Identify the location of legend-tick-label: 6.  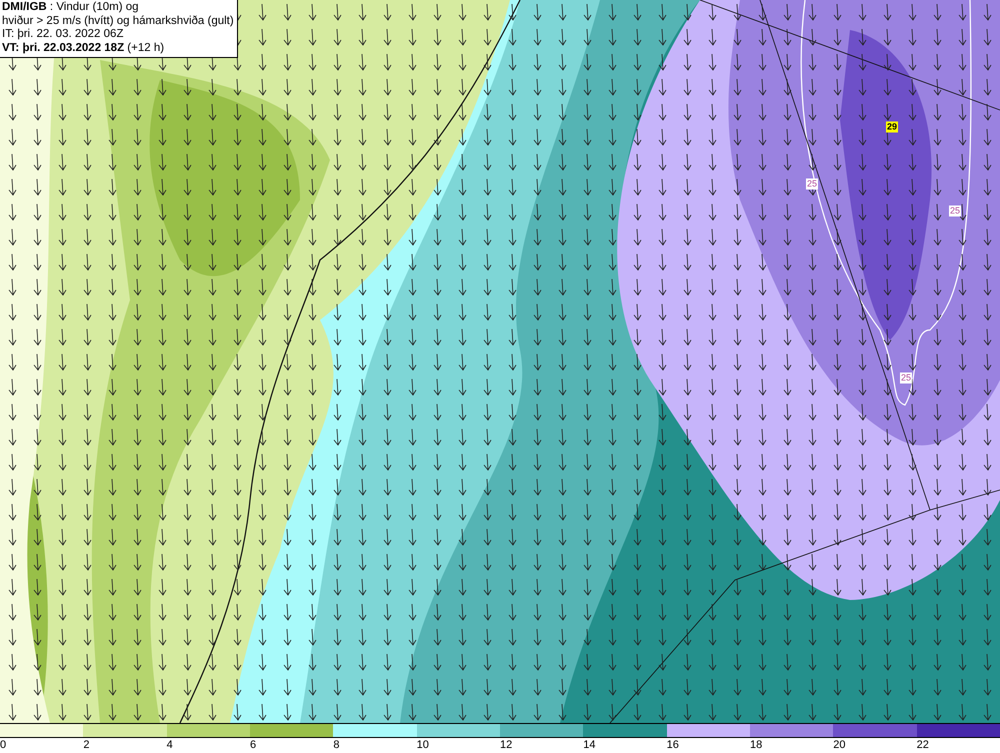
(253, 745).